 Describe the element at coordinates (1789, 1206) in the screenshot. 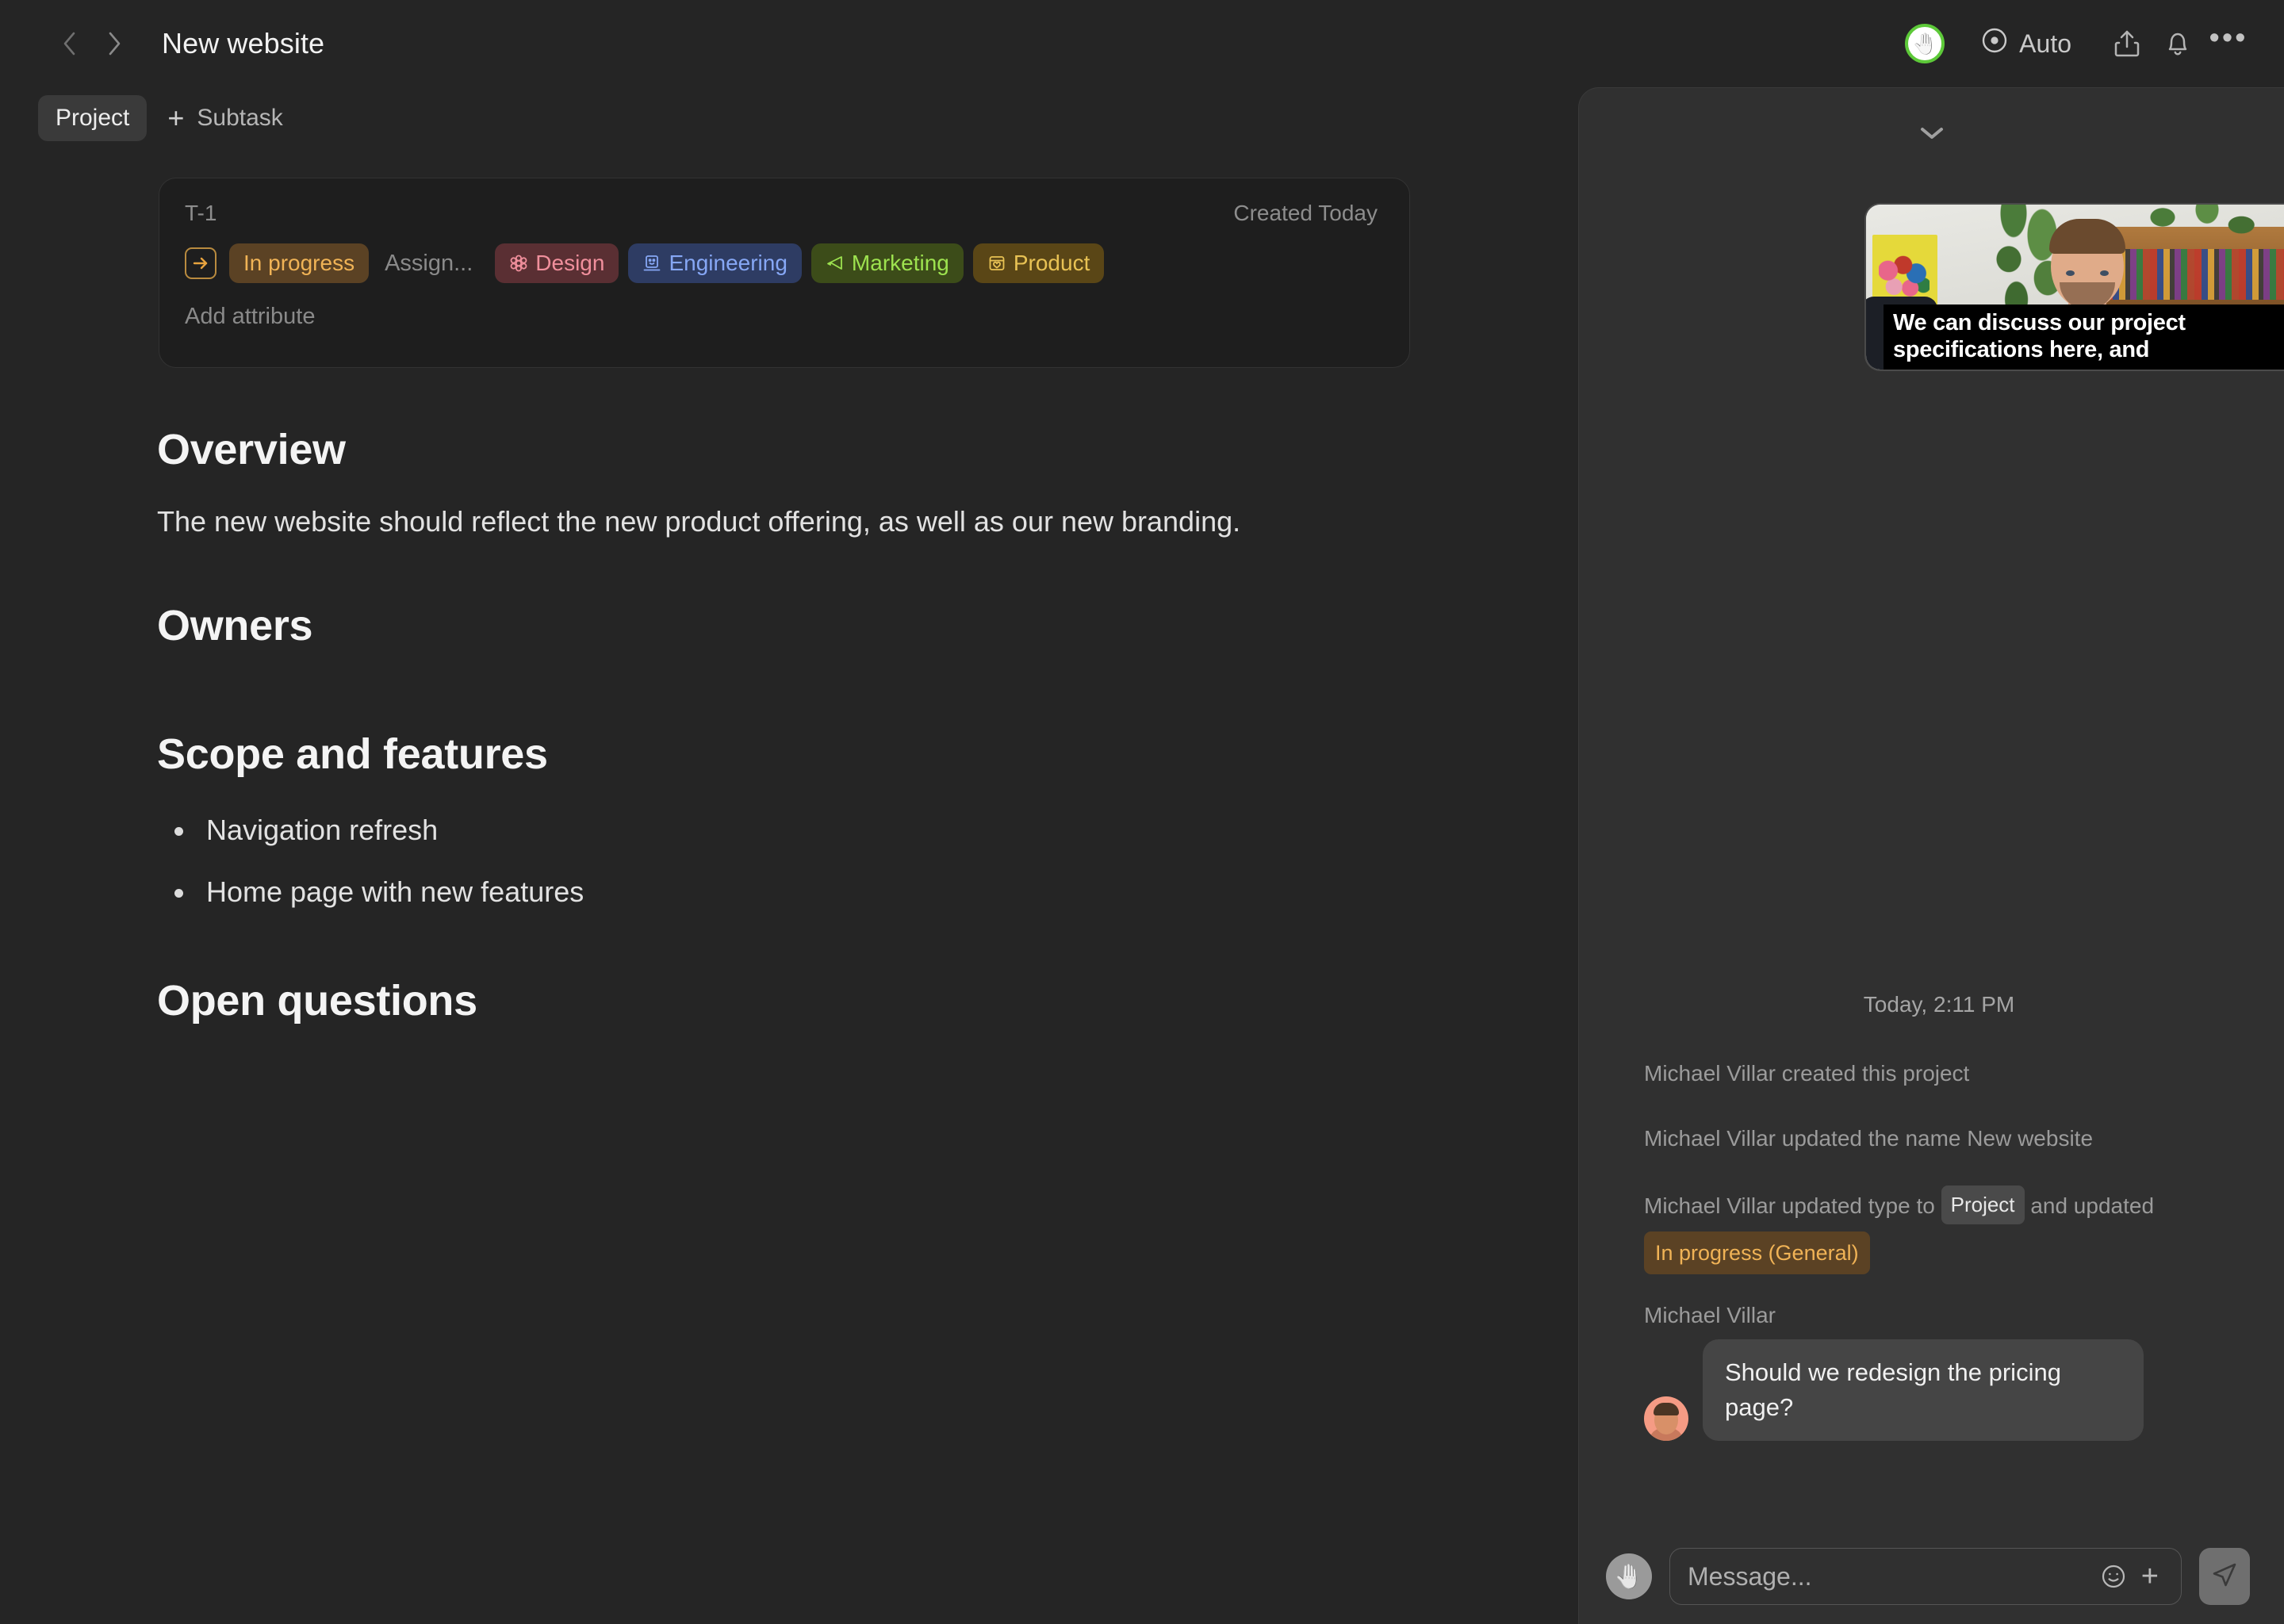

I see `chat-event-prefix: Michael Villar updated type to` at that location.